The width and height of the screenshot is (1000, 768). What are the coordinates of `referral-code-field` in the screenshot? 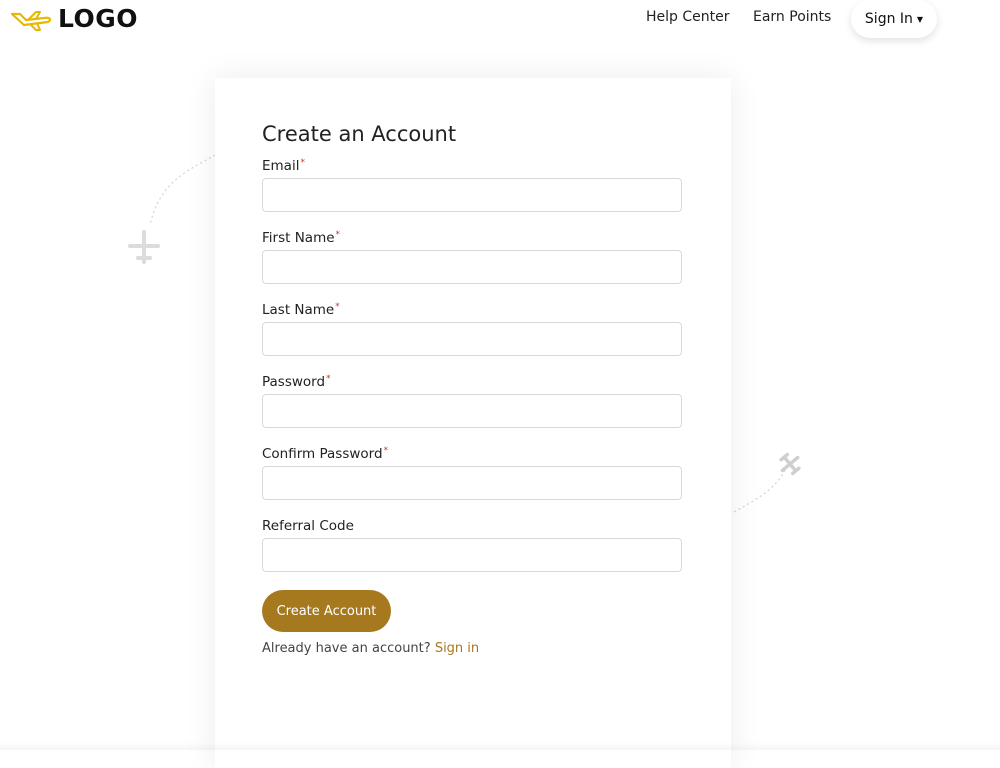 It's located at (472, 555).